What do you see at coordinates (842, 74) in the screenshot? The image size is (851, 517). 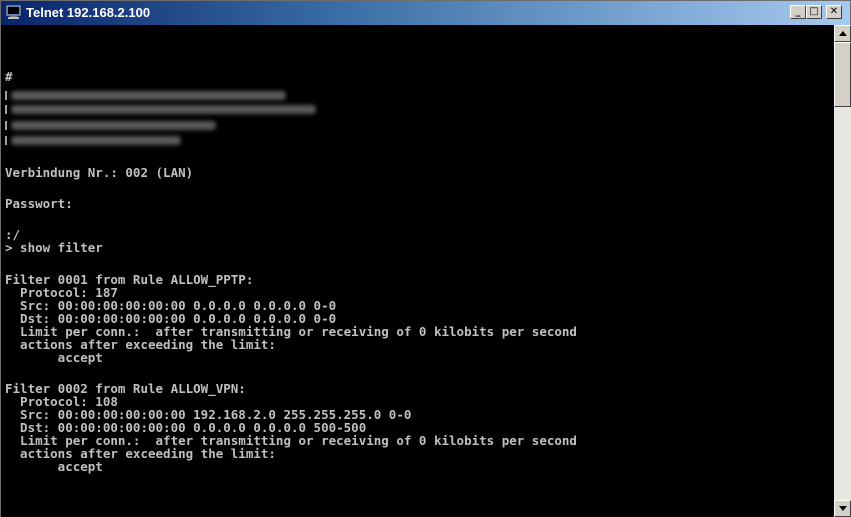 I see `scrollbar-thumb` at bounding box center [842, 74].